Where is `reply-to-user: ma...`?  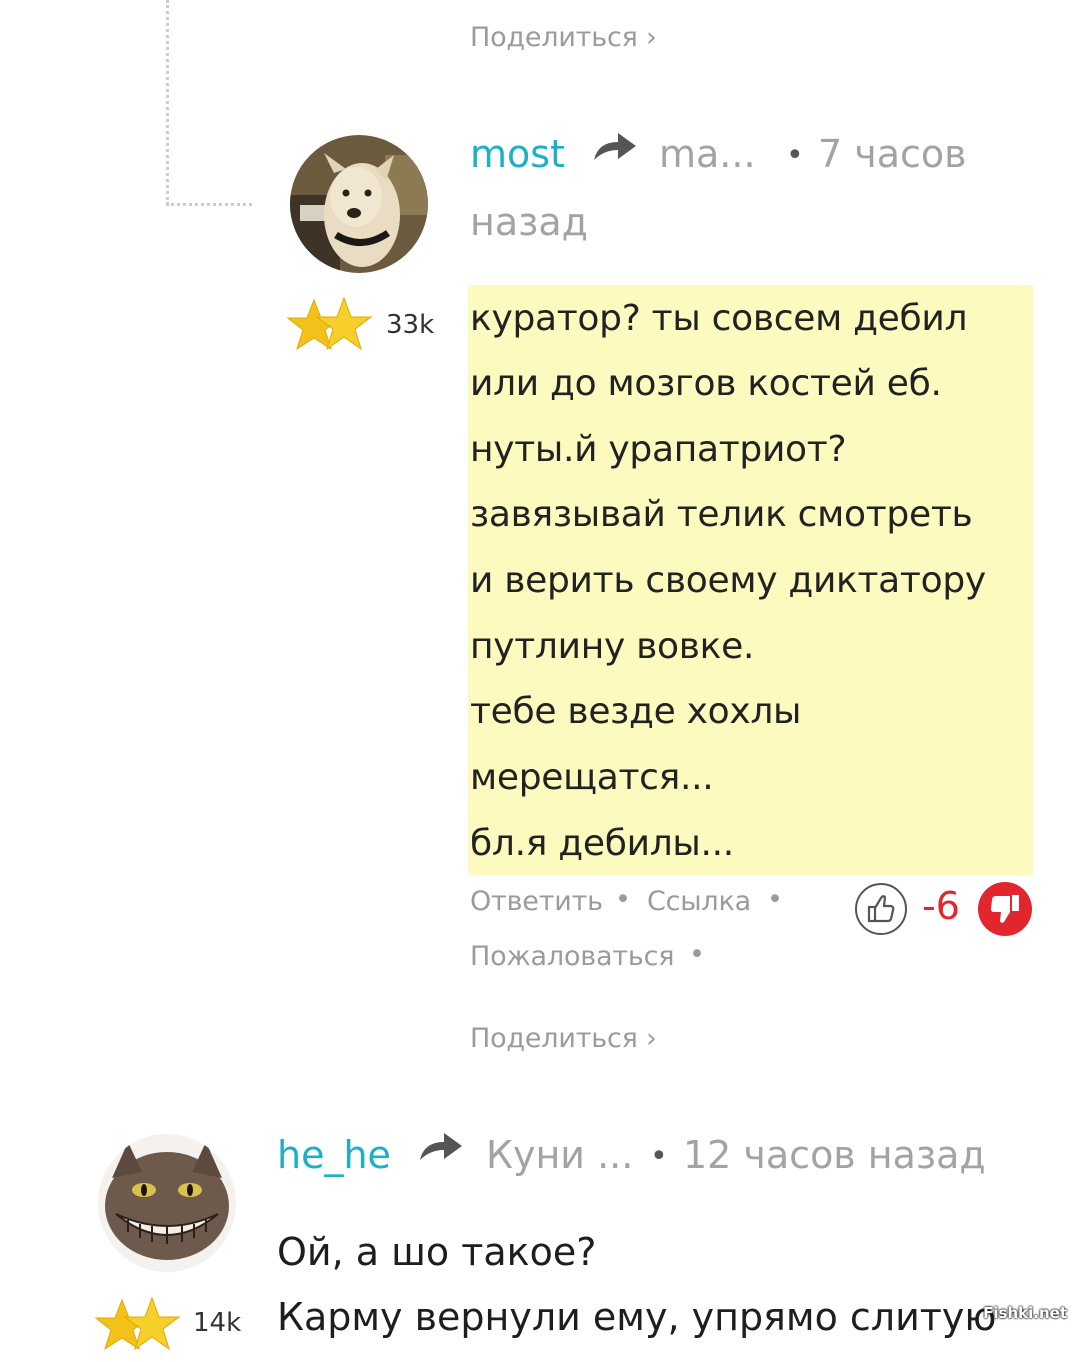
reply-to-user: ma... is located at coordinates (707, 154).